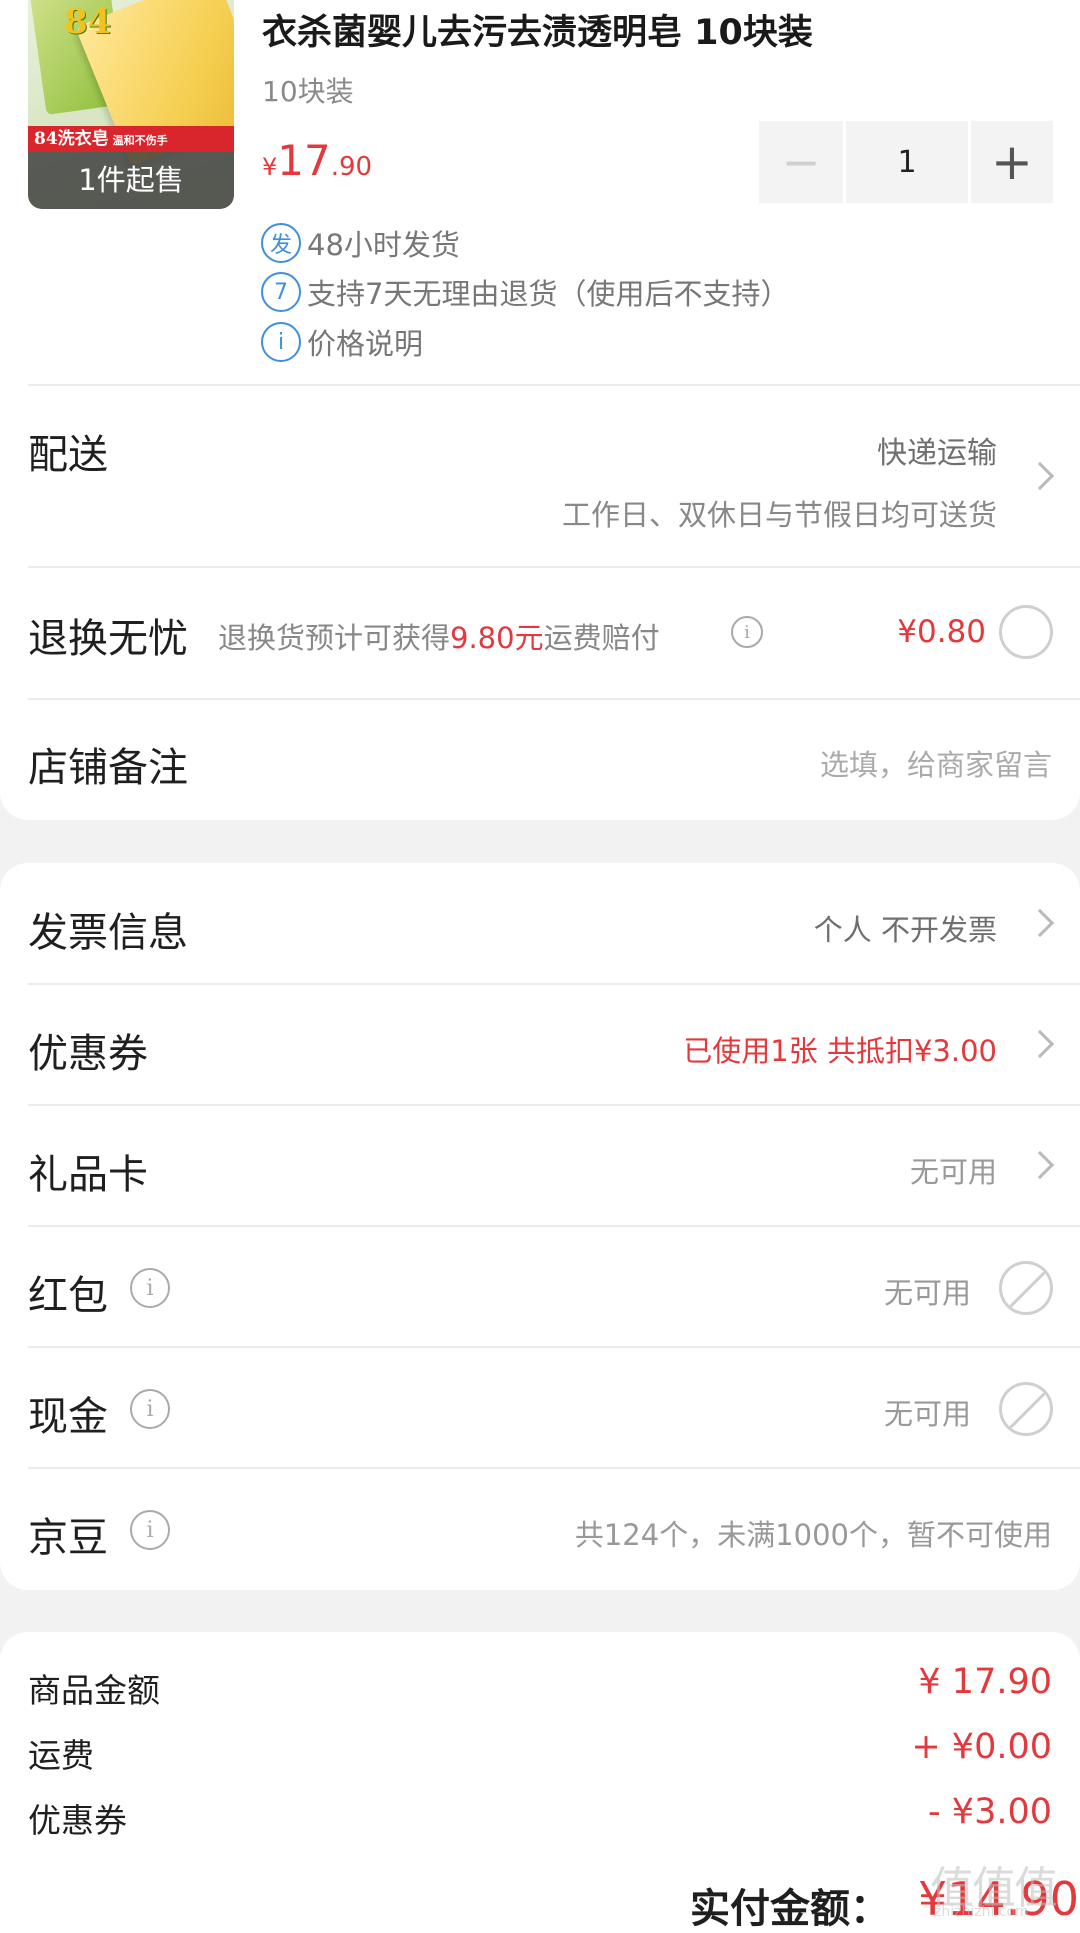 This screenshot has height=1933, width=1080. I want to click on return-worry-free-price: ¥0.80, so click(941, 632).